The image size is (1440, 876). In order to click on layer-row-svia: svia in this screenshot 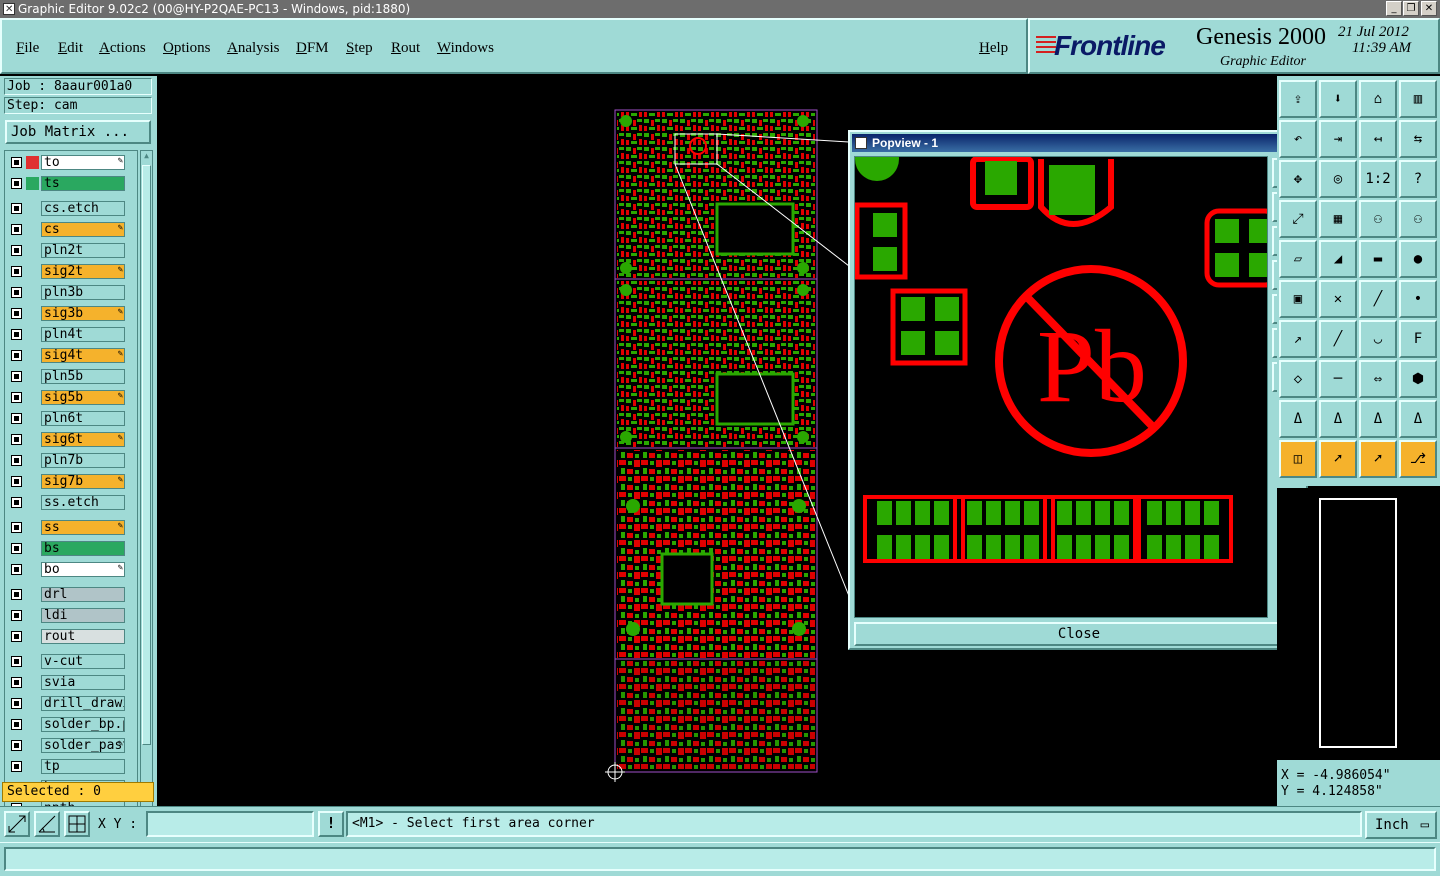, I will do `click(67, 682)`.